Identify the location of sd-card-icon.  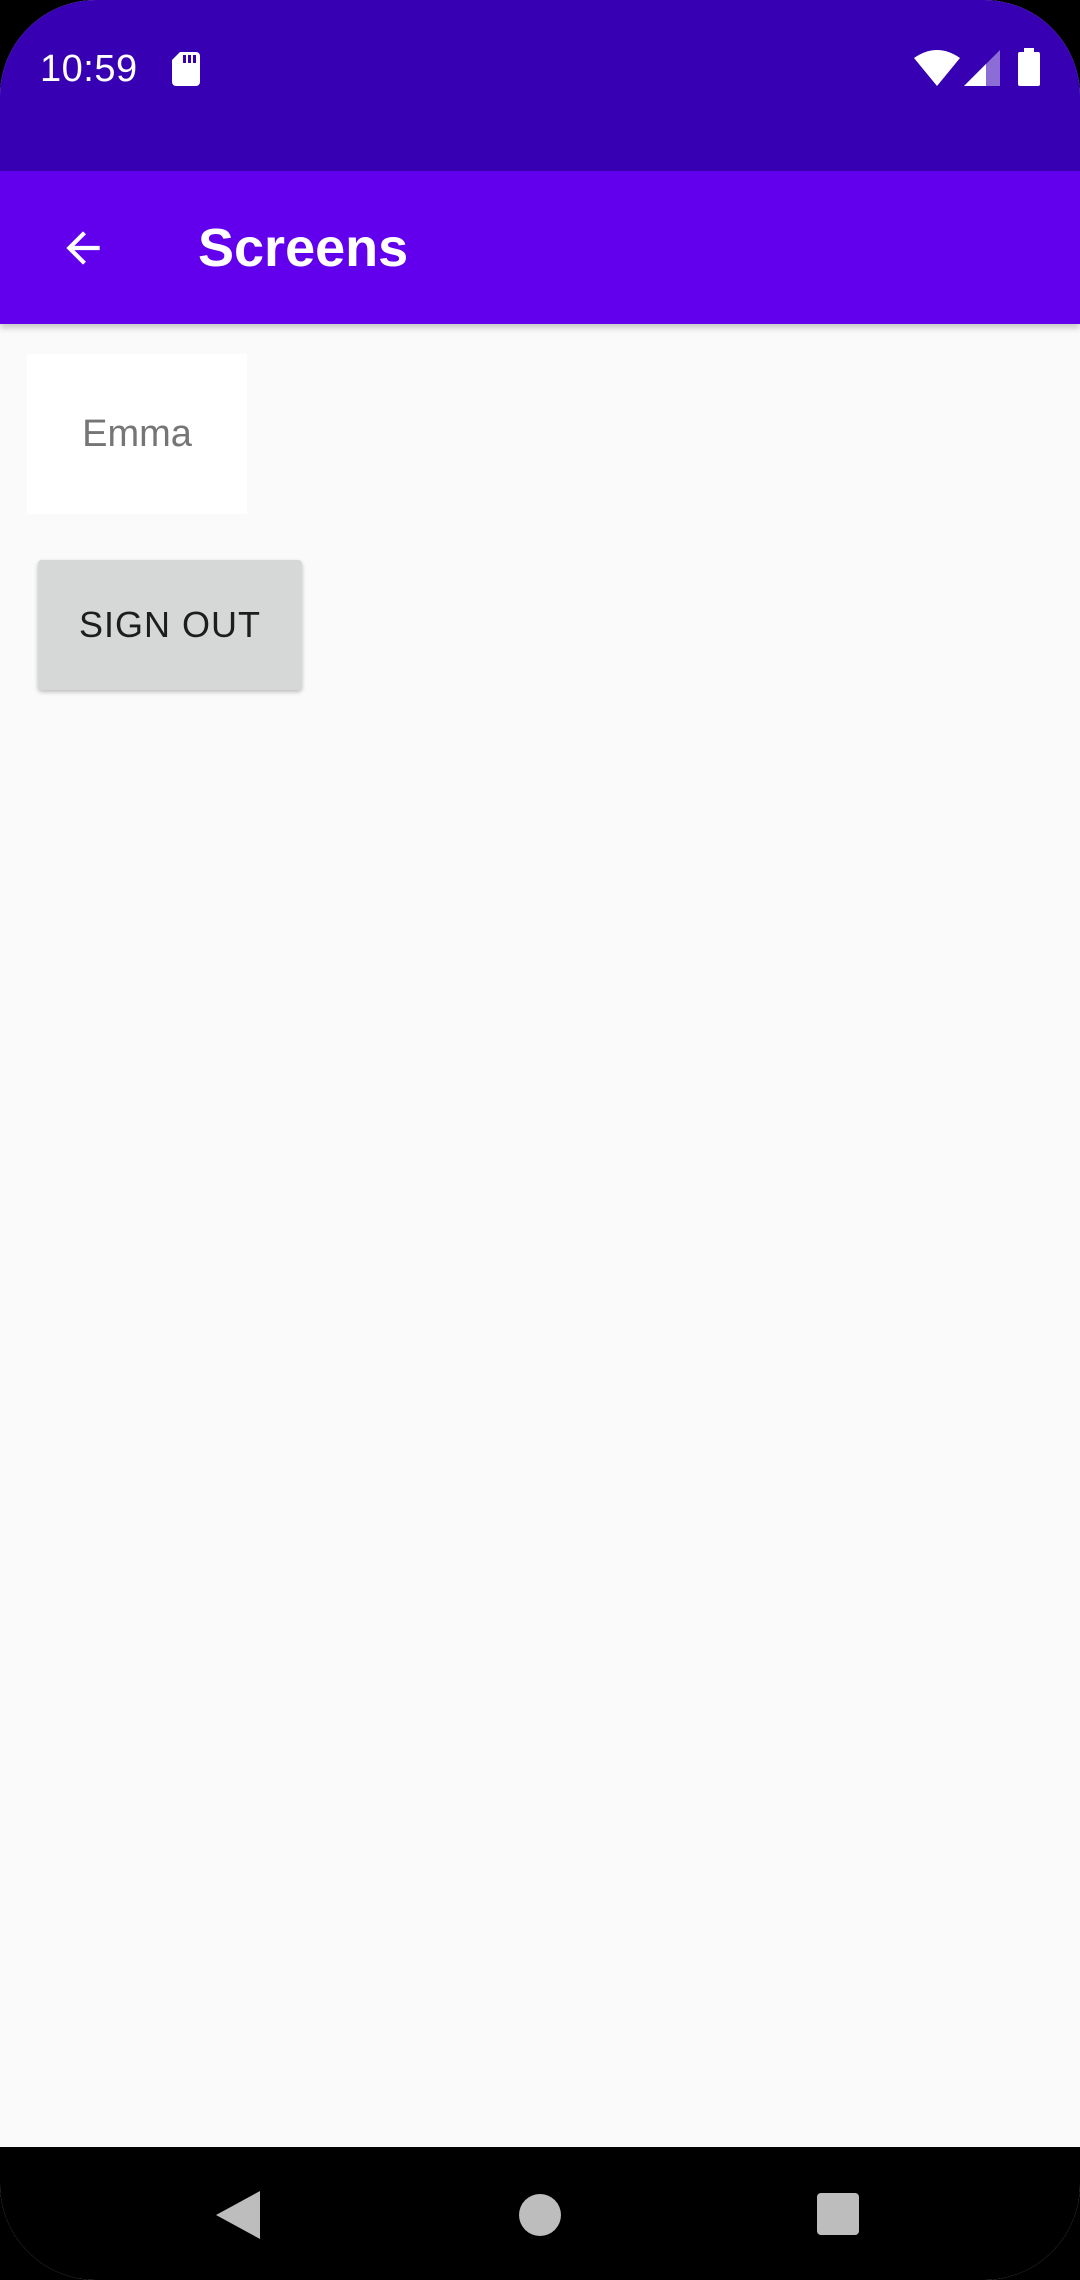
(186, 69).